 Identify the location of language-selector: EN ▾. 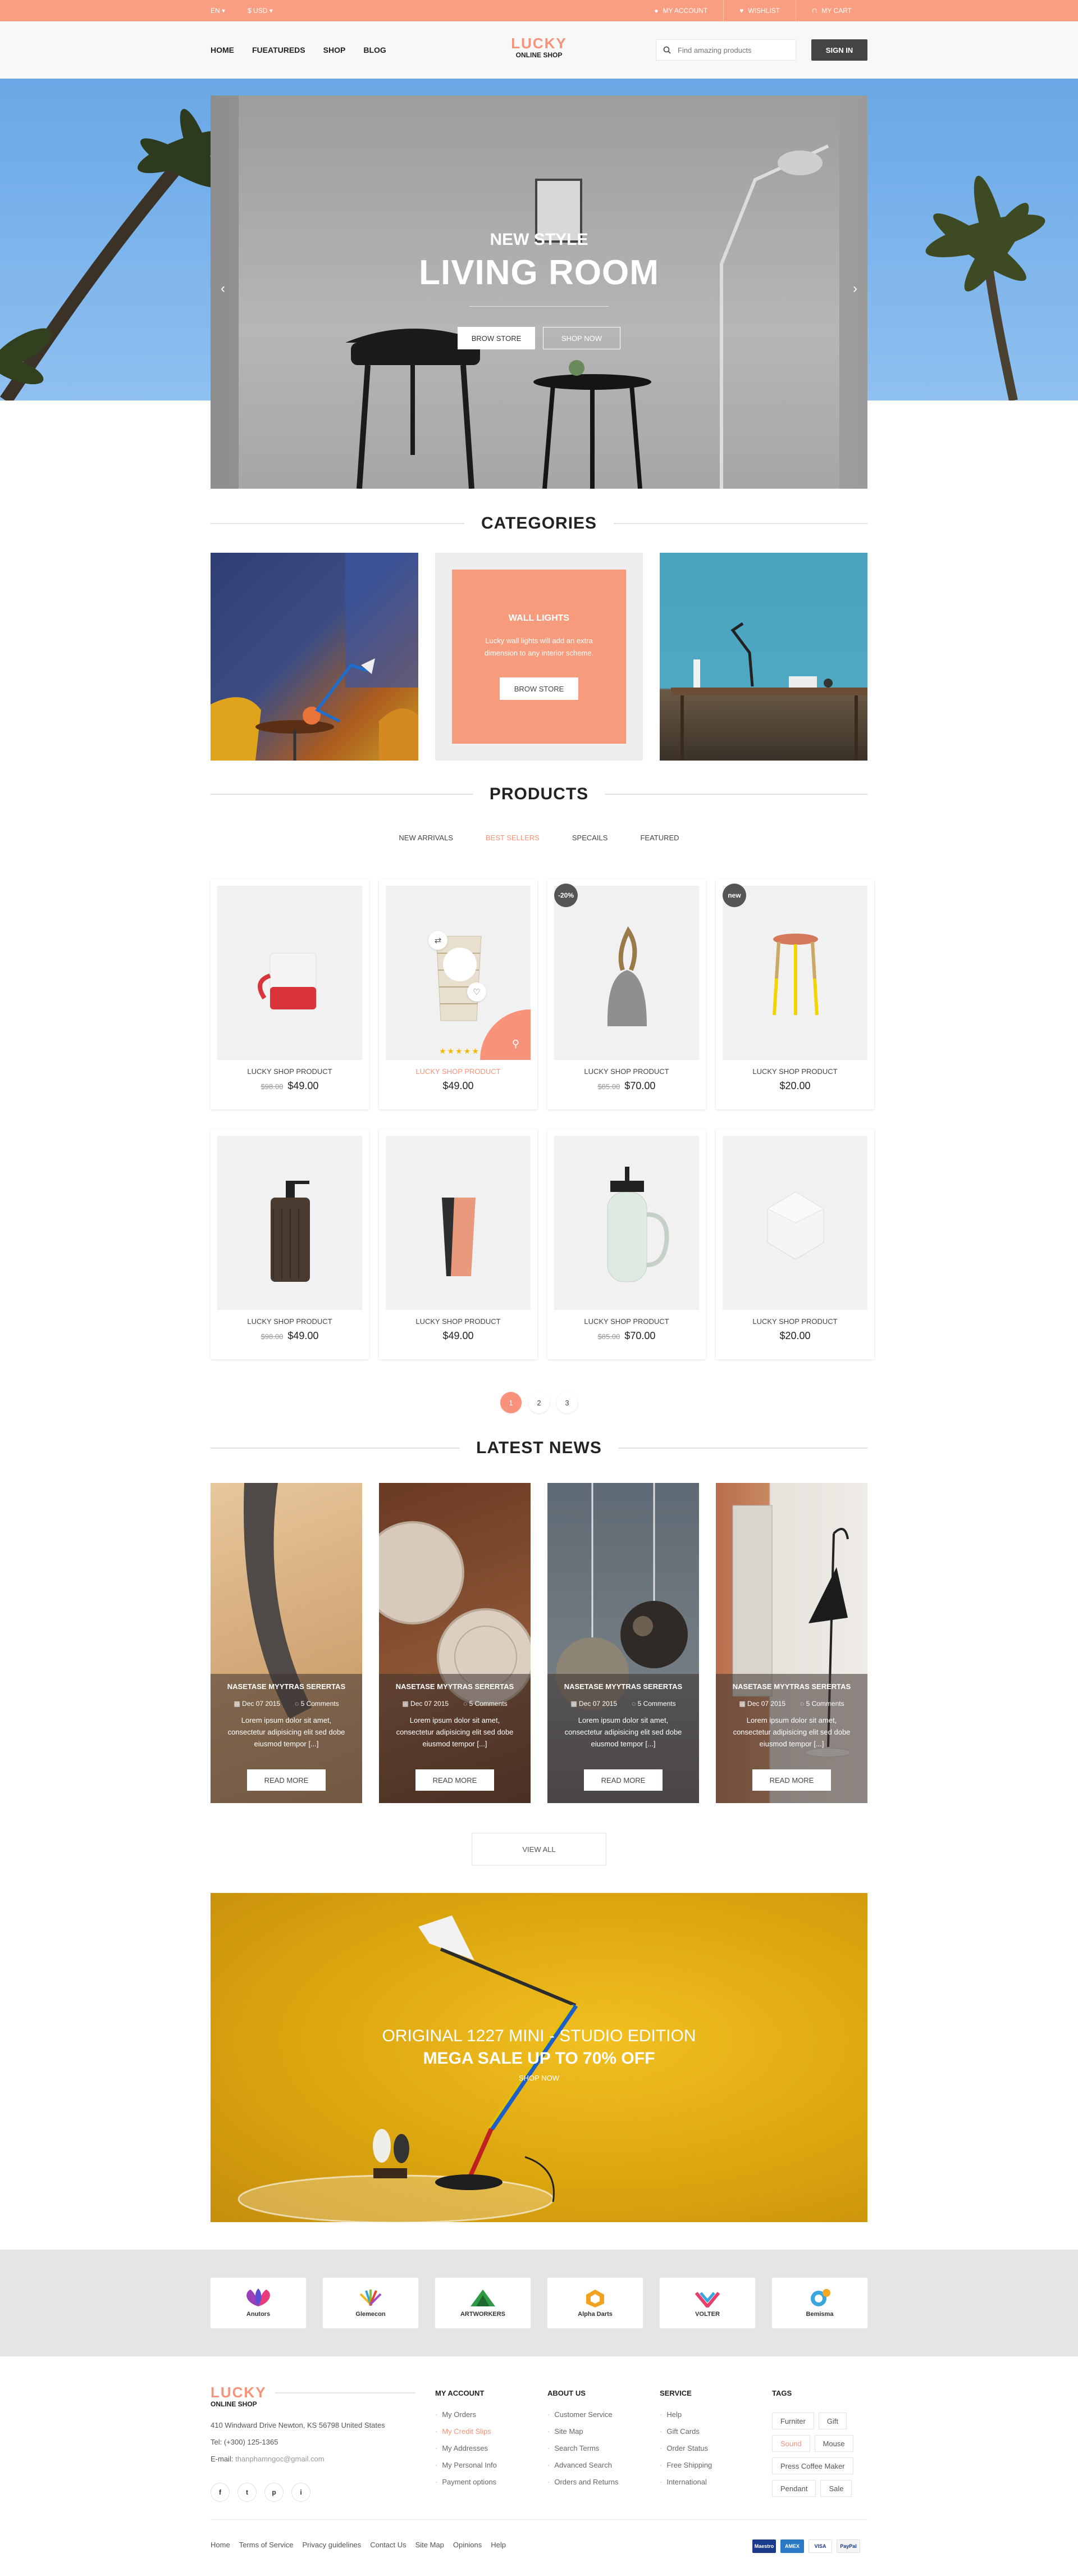
(218, 11).